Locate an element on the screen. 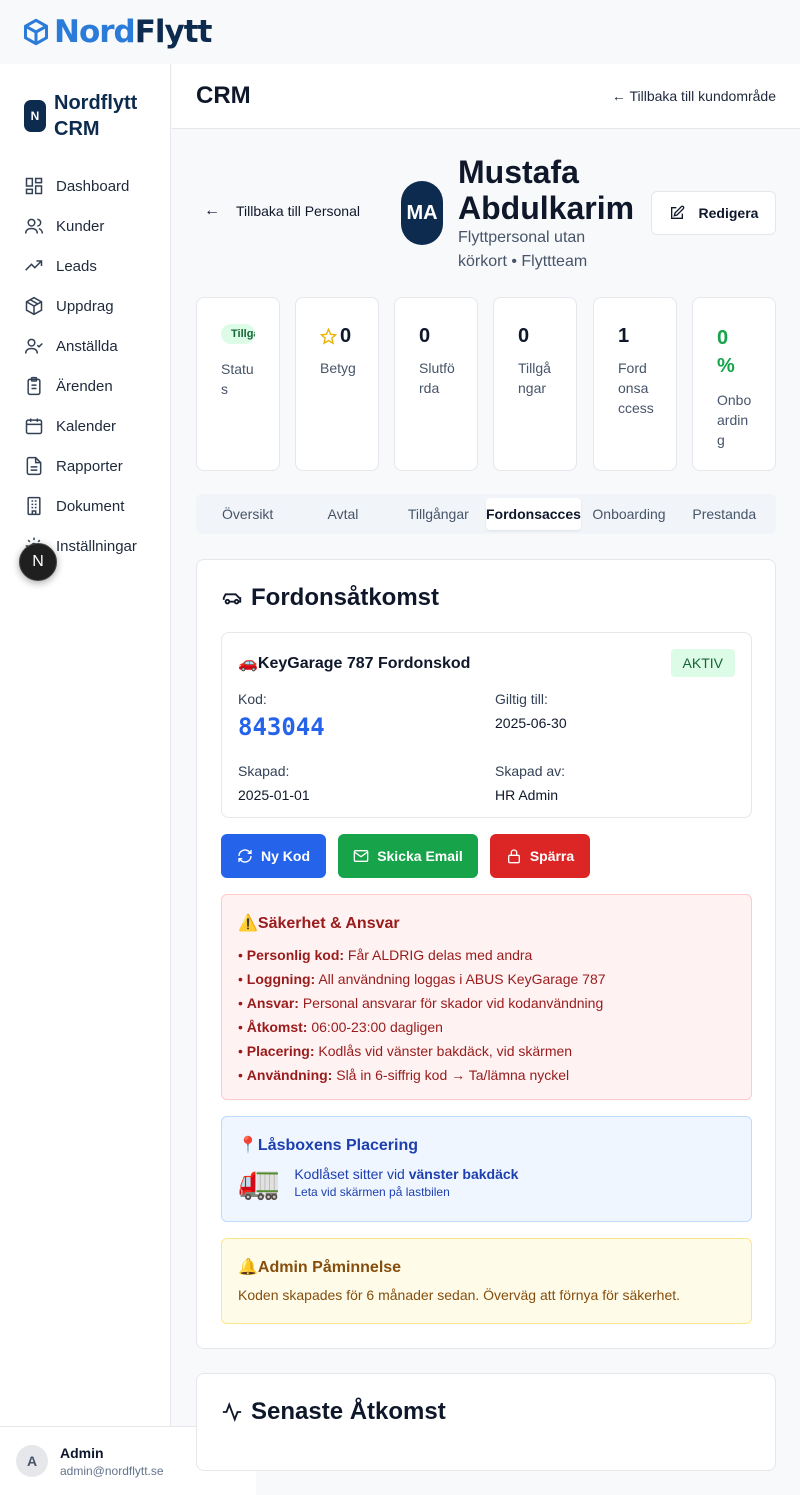 The image size is (800, 1495). arrow-left-icon: ← is located at coordinates (212, 210).